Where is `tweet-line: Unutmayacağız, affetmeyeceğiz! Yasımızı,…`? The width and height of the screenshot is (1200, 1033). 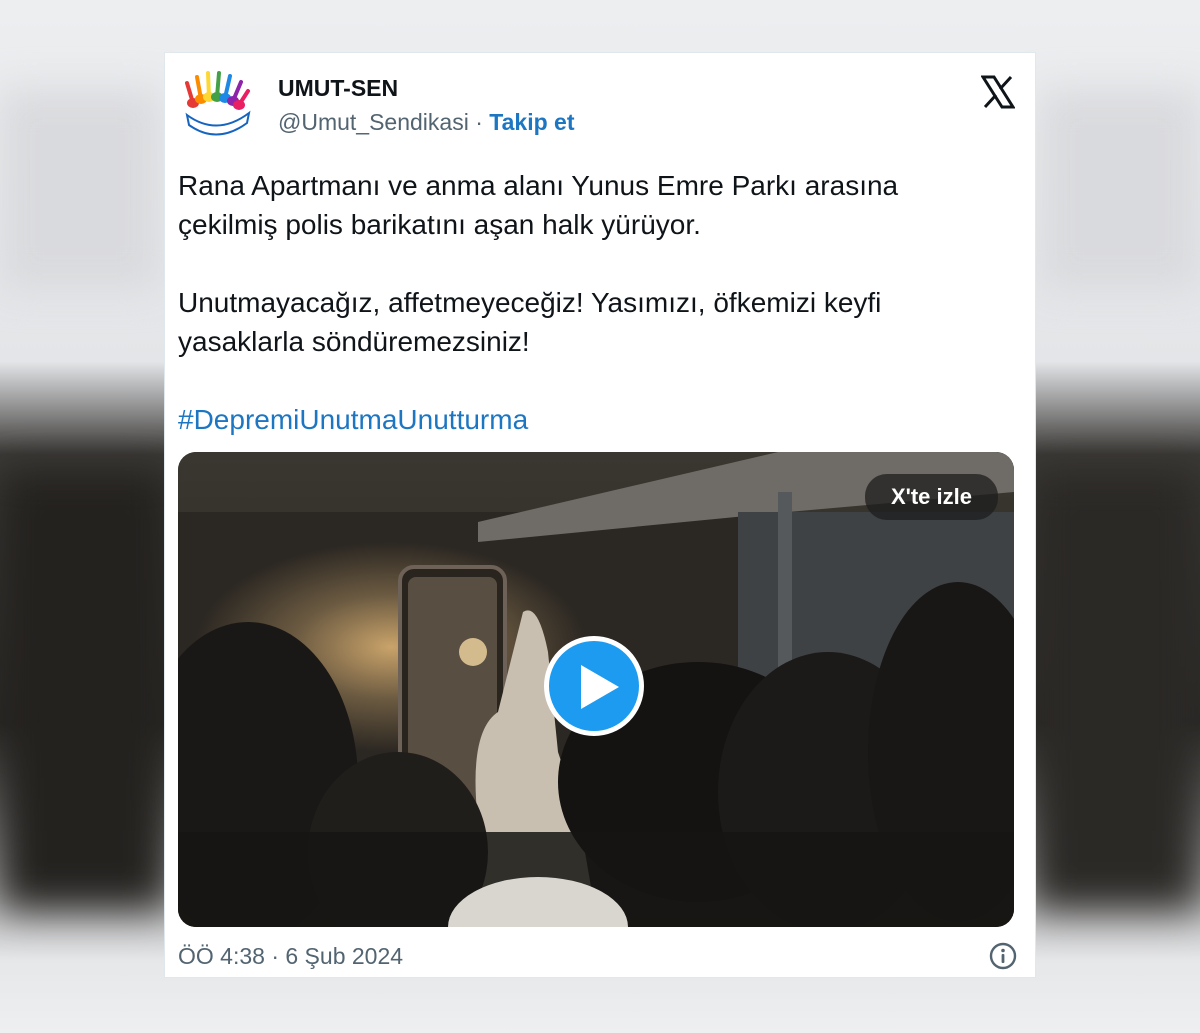
tweet-line: Unutmayacağız, affetmeyeceğiz! Yasımızı,… is located at coordinates (530, 302).